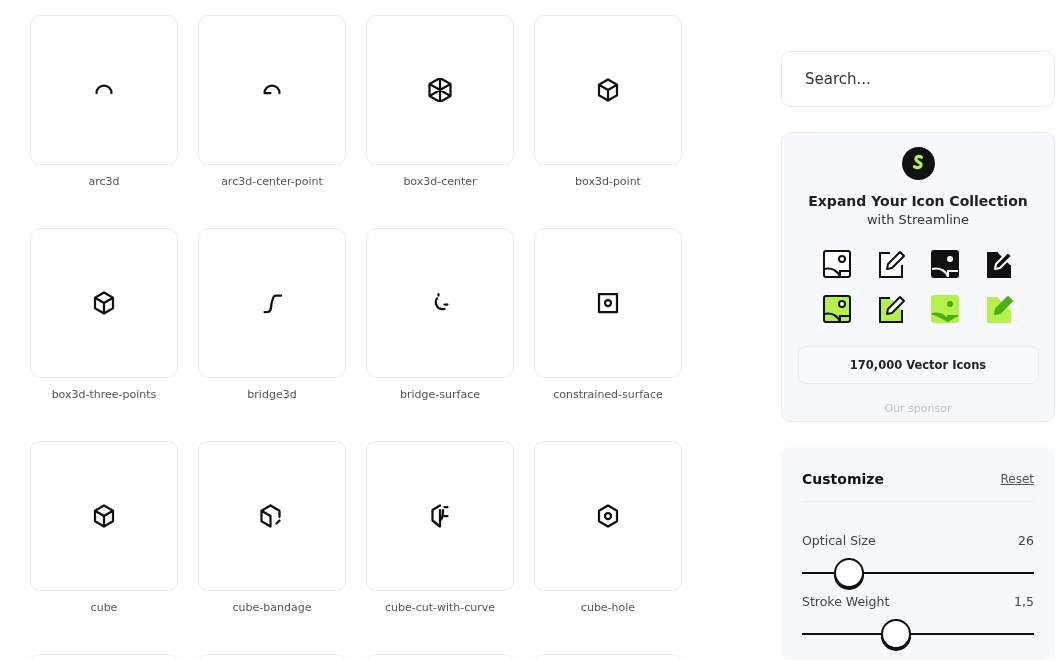  What do you see at coordinates (918, 219) in the screenshot?
I see `sponsor-subtitle: with Streamline` at bounding box center [918, 219].